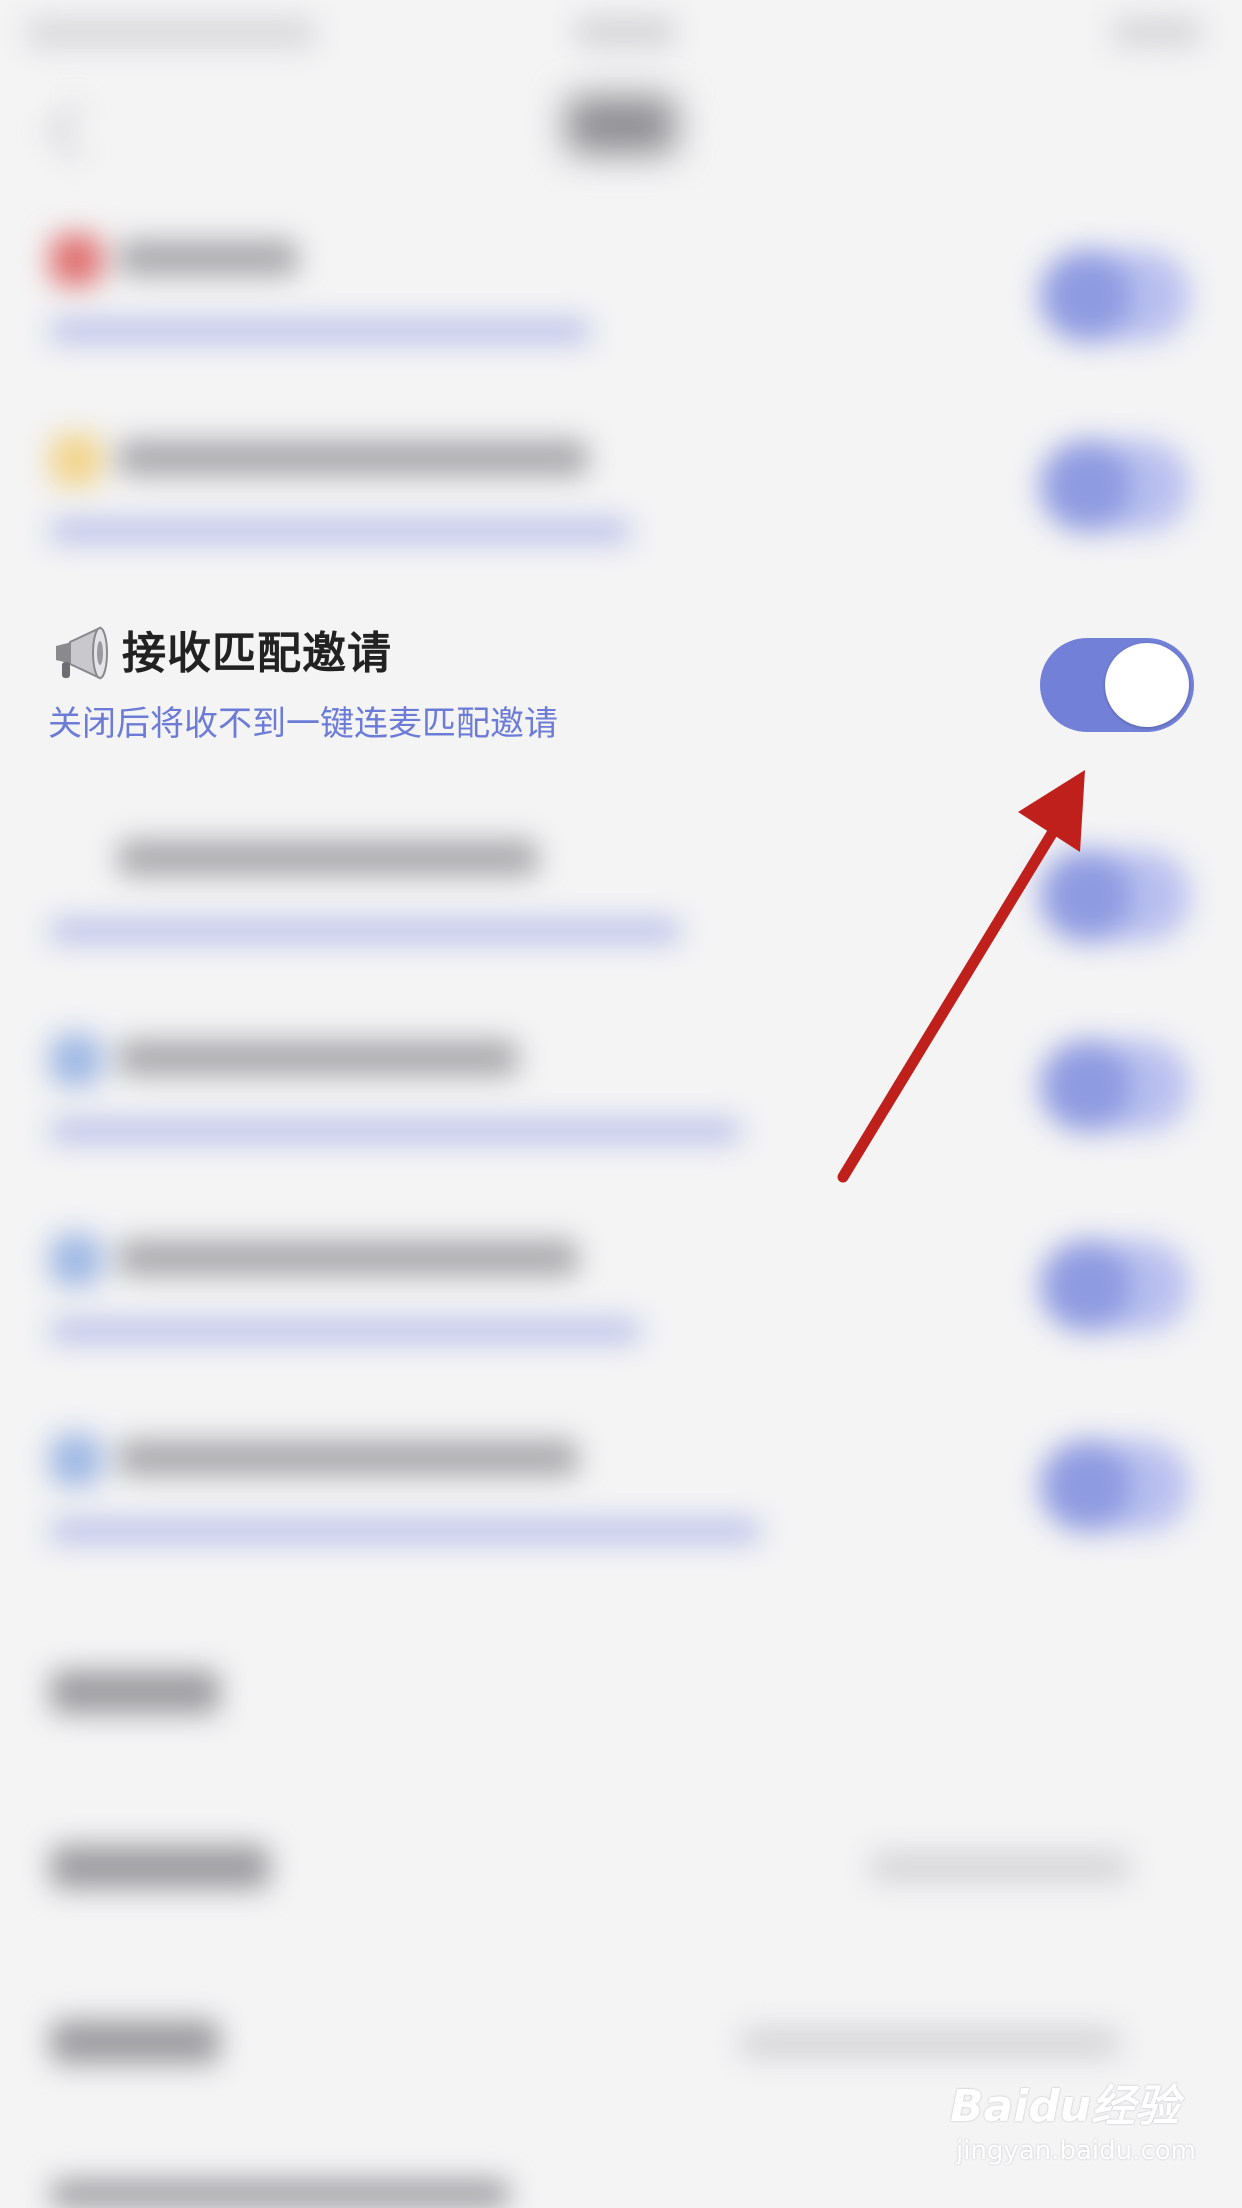 The width and height of the screenshot is (1242, 2208). Describe the element at coordinates (1076, 2151) in the screenshot. I see `watermark-url: jingyan.baidu.com` at that location.